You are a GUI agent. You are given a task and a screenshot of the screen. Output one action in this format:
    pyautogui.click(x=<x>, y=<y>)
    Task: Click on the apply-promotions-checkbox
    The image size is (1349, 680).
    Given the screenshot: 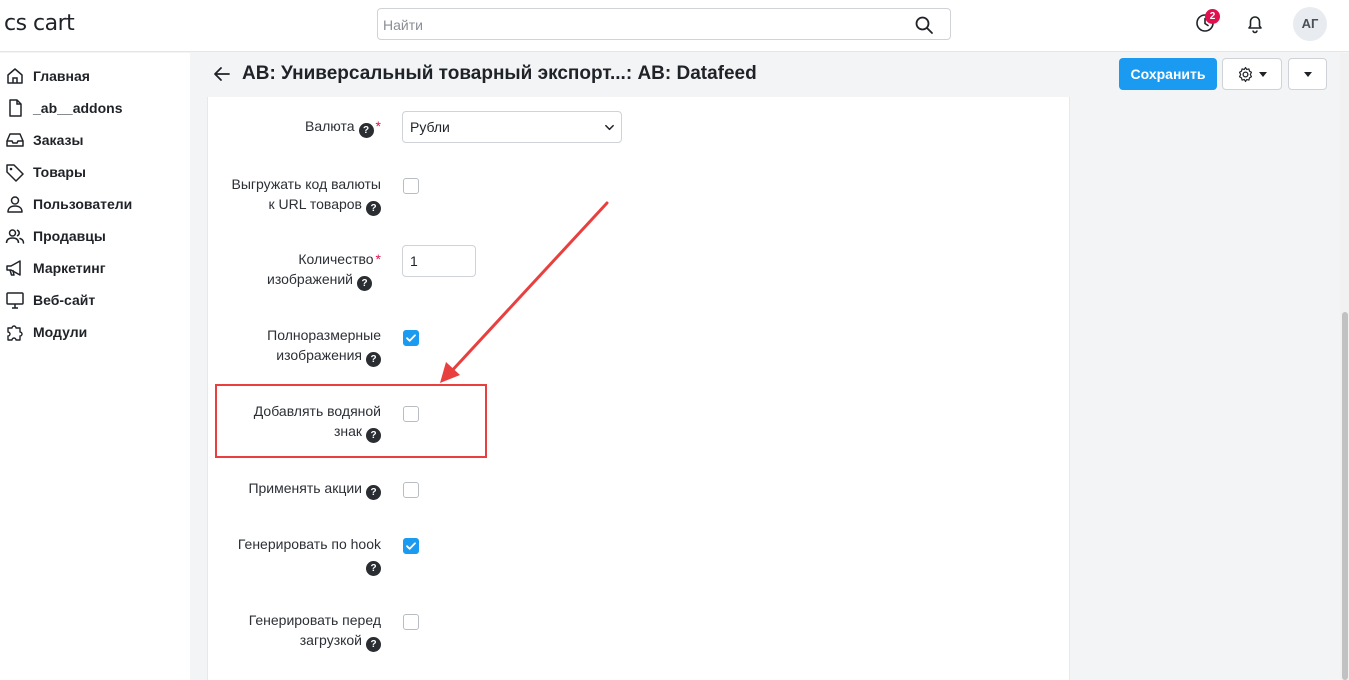 What is the action you would take?
    pyautogui.click(x=411, y=490)
    